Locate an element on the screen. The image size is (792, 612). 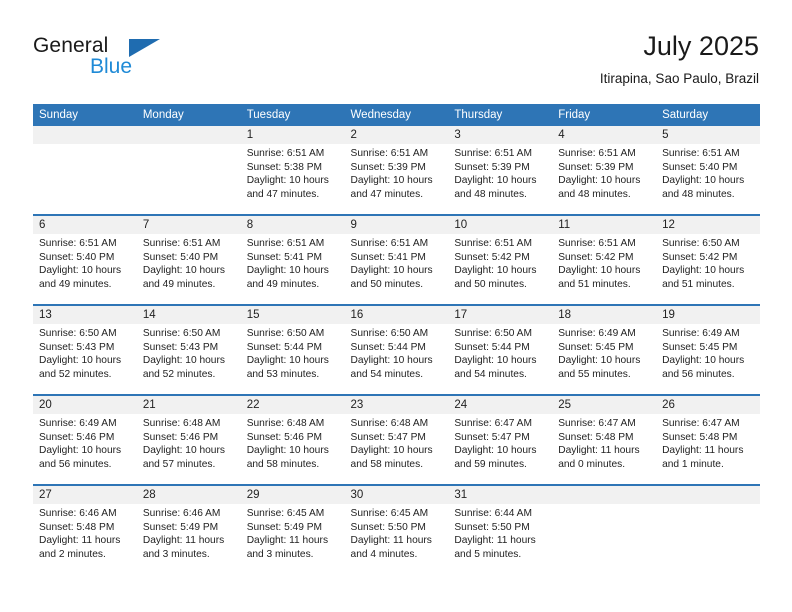
day-number: 21 is located at coordinates (189, 405).